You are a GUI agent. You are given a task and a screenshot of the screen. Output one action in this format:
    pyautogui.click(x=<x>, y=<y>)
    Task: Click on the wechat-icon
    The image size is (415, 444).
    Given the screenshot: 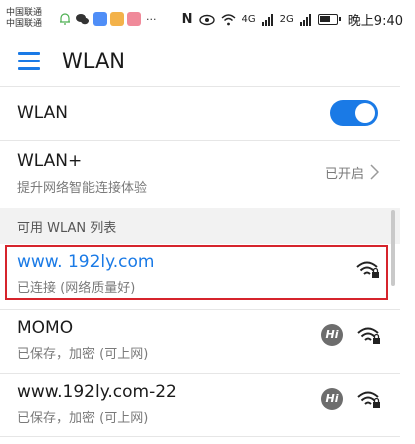 What is the action you would take?
    pyautogui.click(x=82, y=19)
    